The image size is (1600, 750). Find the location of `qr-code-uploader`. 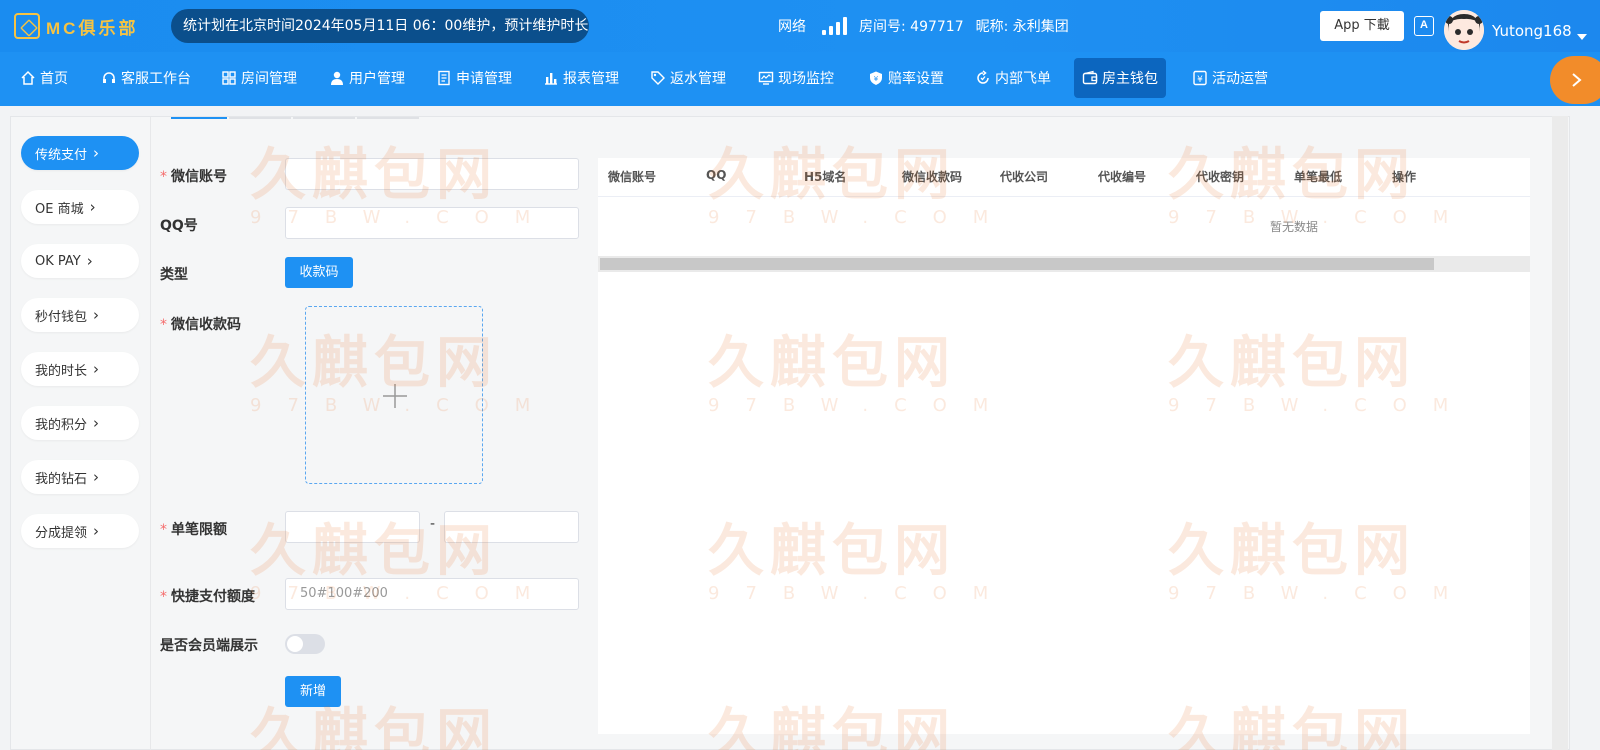

qr-code-uploader is located at coordinates (394, 395).